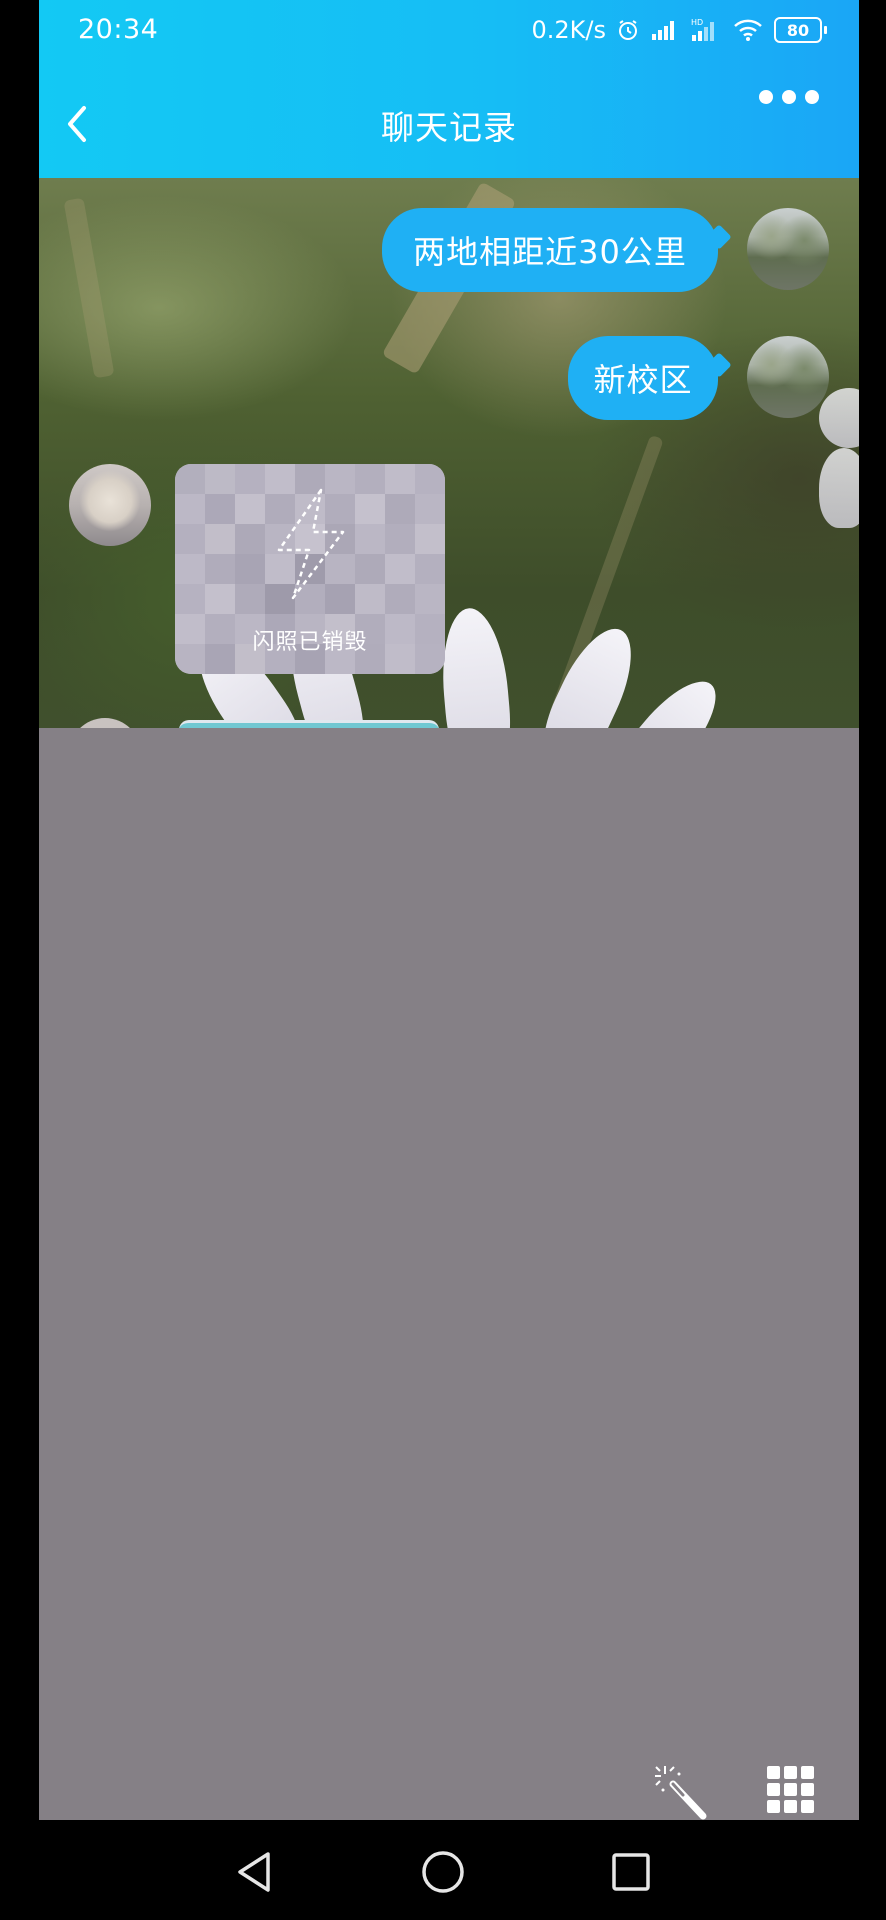 This screenshot has width=886, height=1920. What do you see at coordinates (681, 1791) in the screenshot?
I see `magic-wand-icon` at bounding box center [681, 1791].